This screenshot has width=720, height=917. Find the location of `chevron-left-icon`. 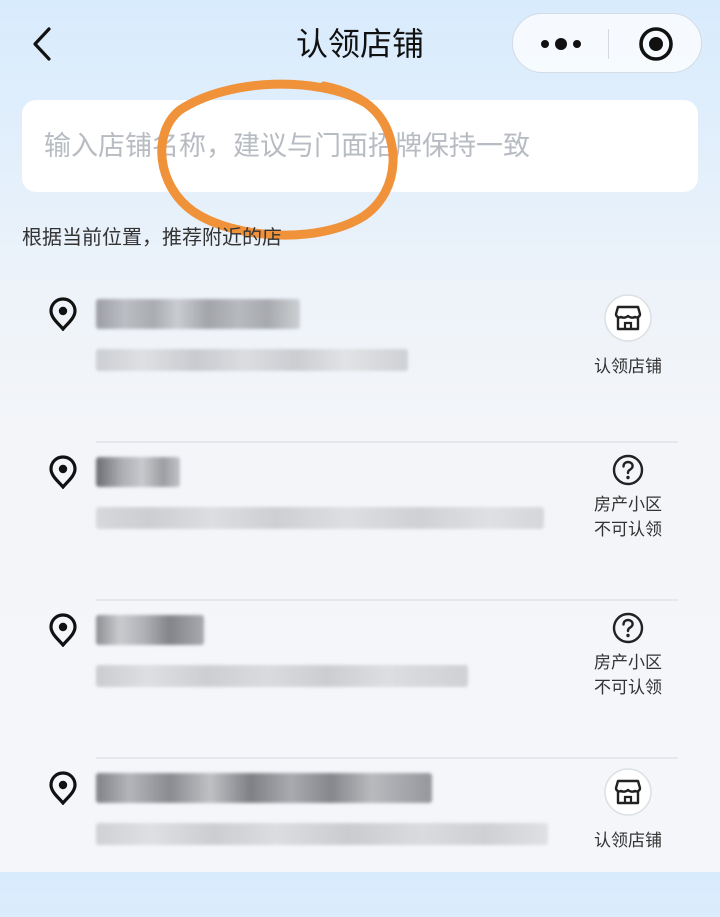

chevron-left-icon is located at coordinates (42, 44).